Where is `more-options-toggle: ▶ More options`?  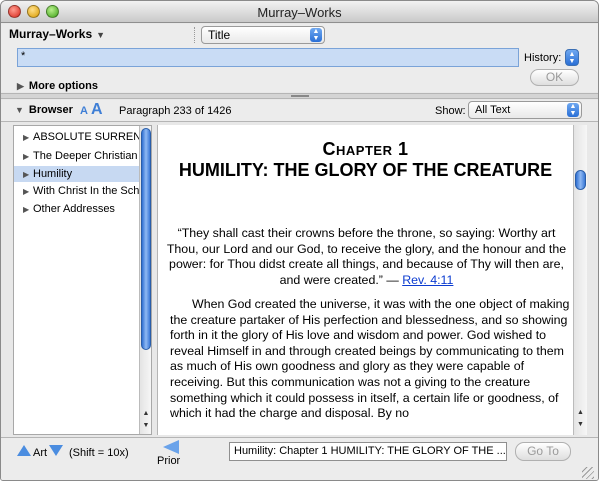 more-options-toggle: ▶ More options is located at coordinates (57, 86).